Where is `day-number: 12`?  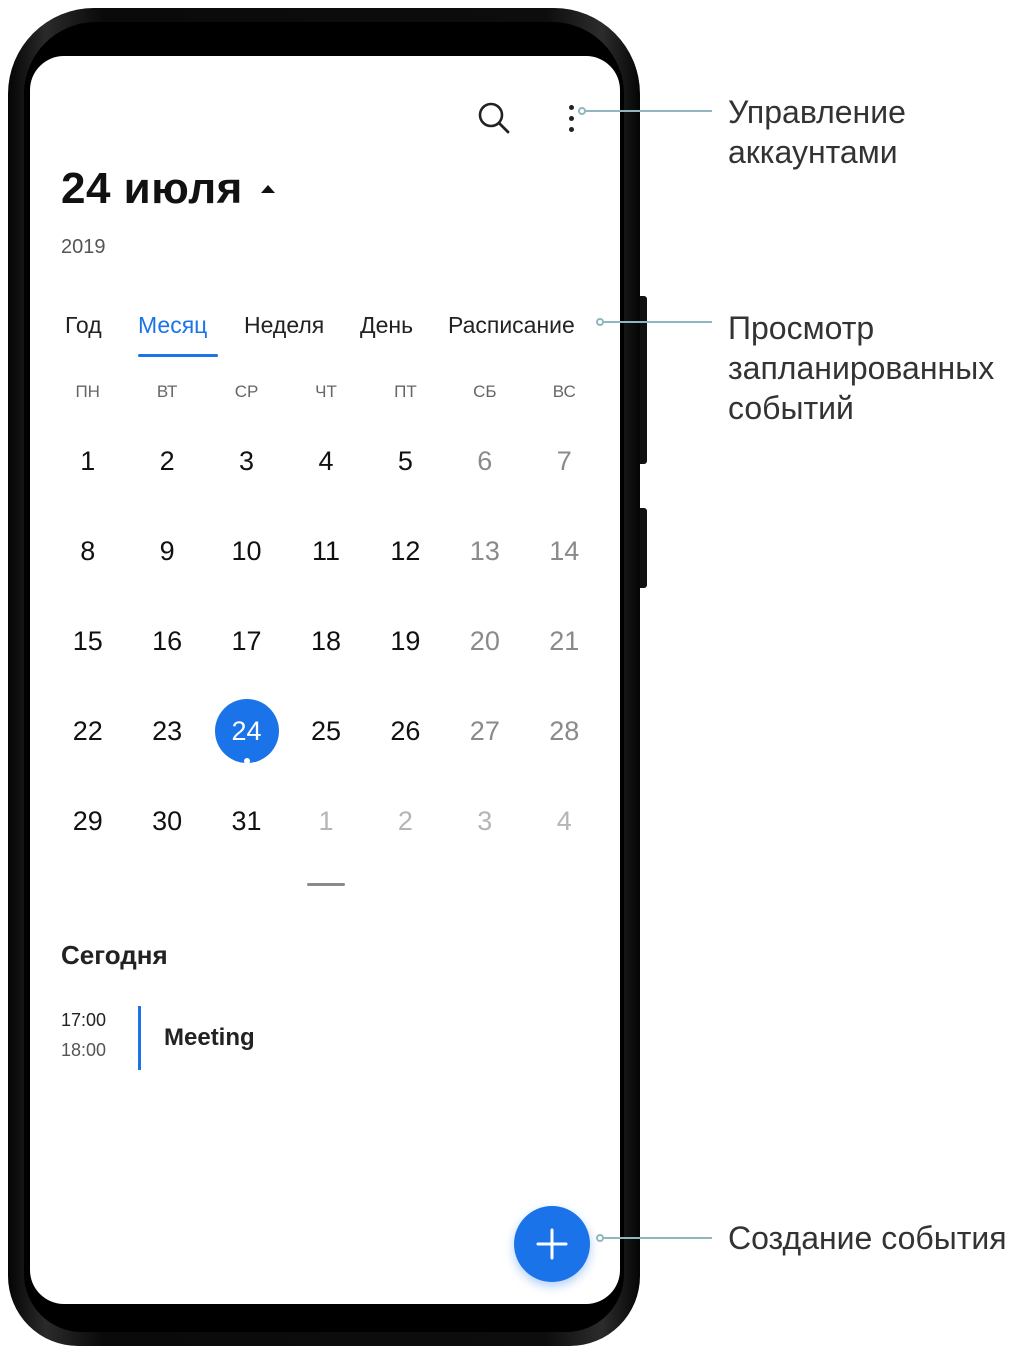 day-number: 12 is located at coordinates (405, 550).